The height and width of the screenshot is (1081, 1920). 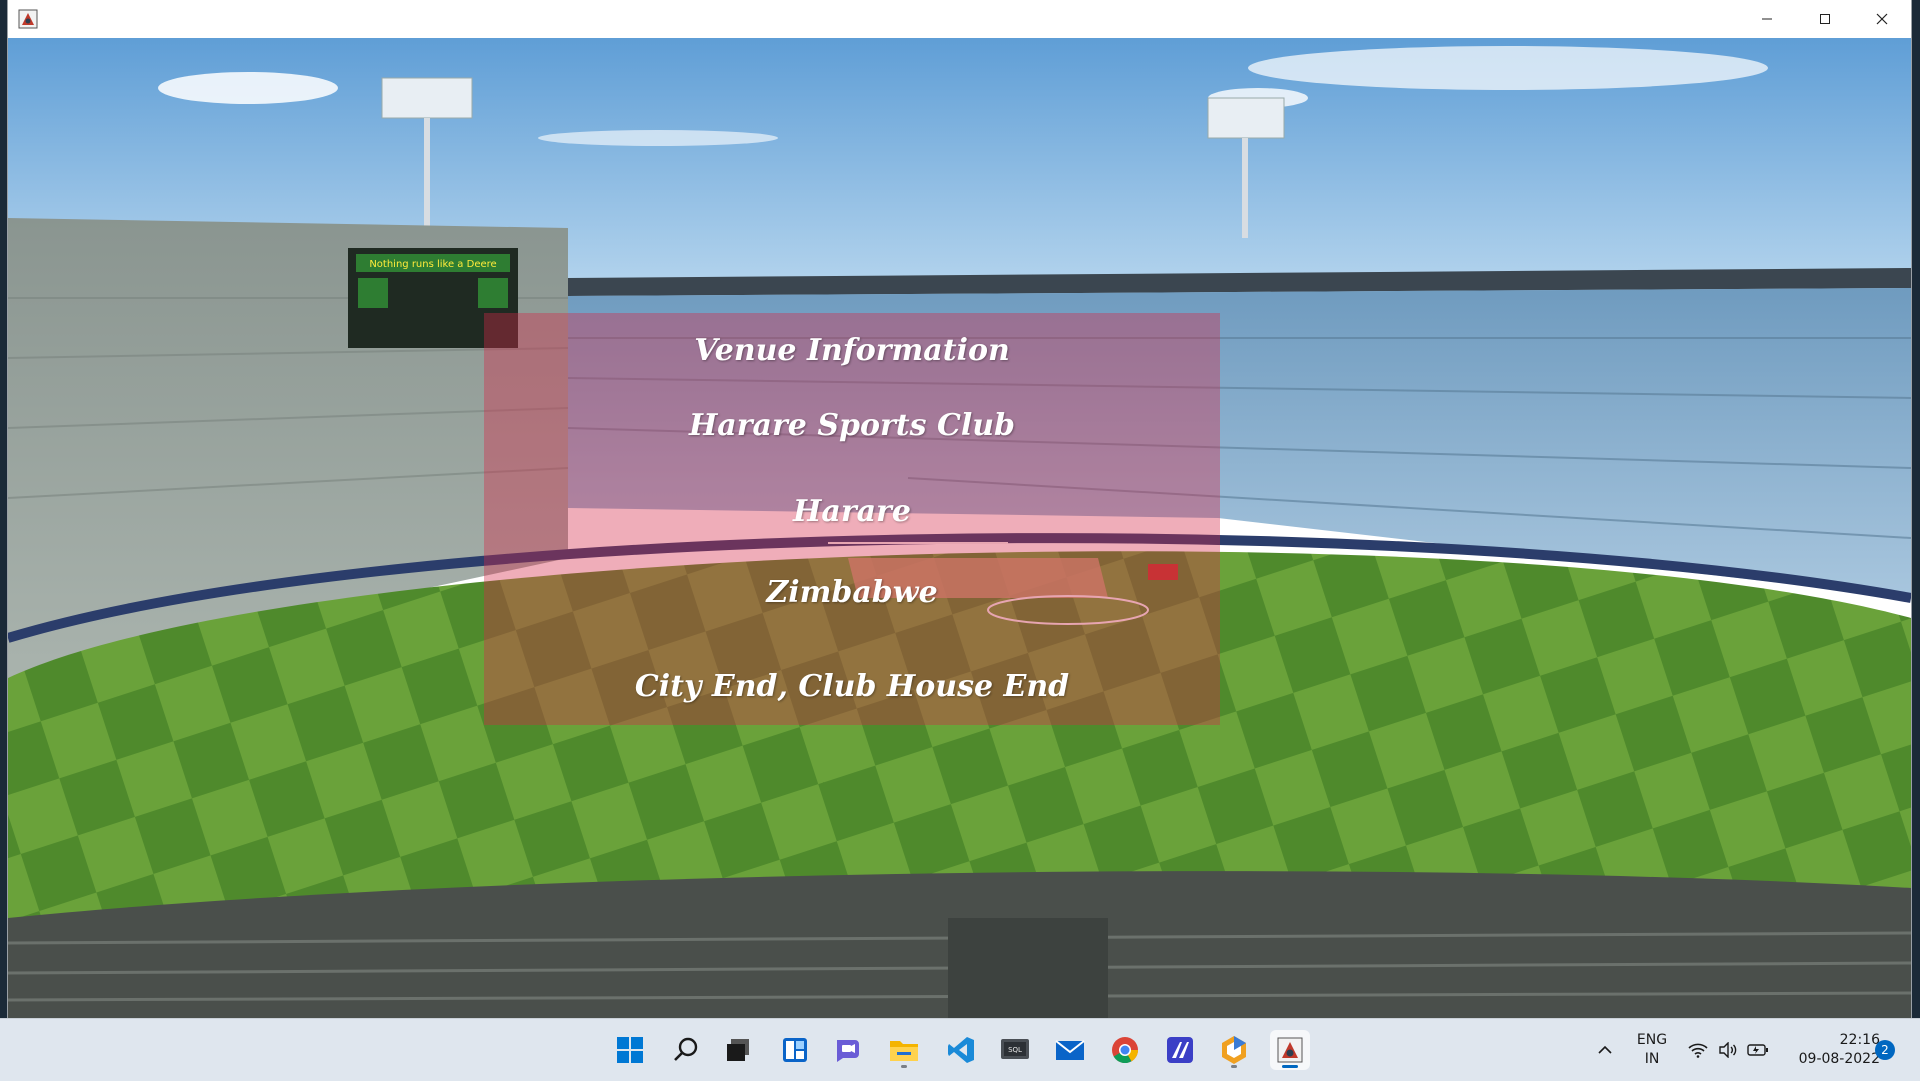 I want to click on title-bar, so click(x=959, y=19).